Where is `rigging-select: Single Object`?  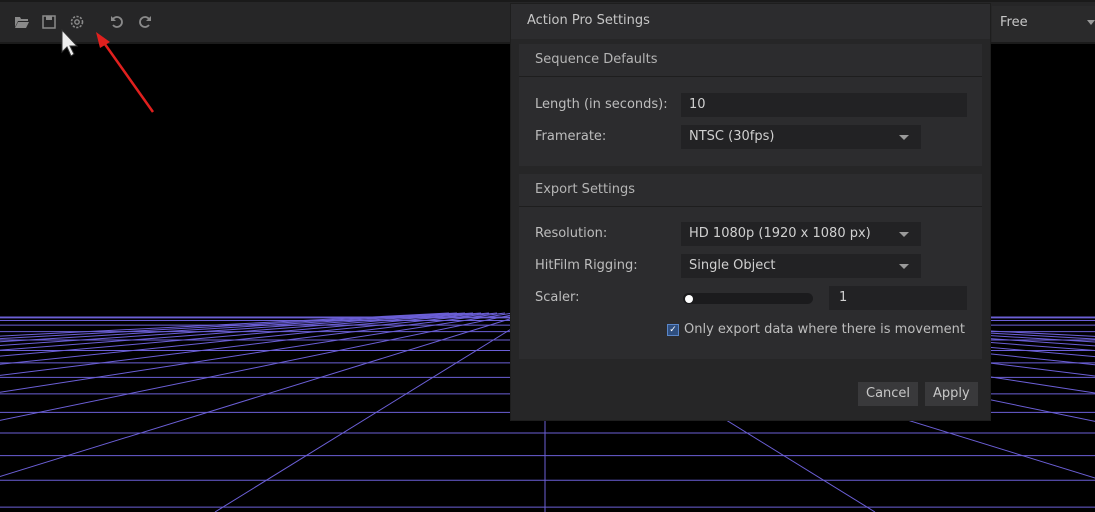
rigging-select: Single Object is located at coordinates (801, 266).